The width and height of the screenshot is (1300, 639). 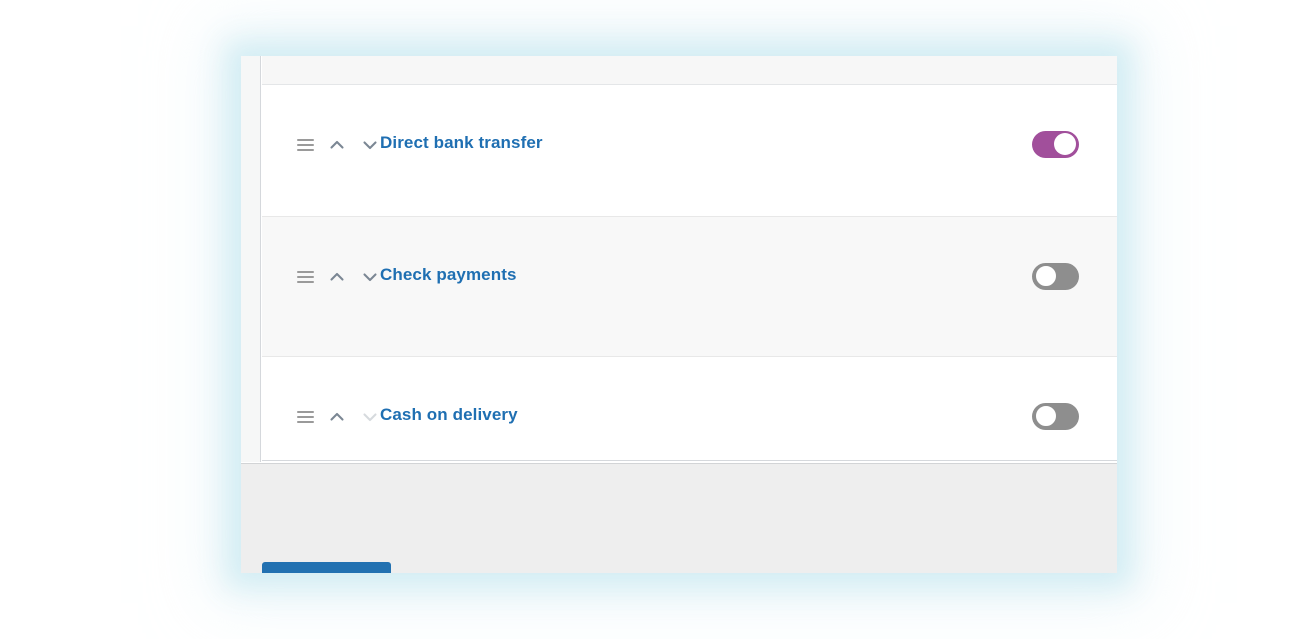 I want to click on row-title-cell: Check payments, so click(x=693, y=251).